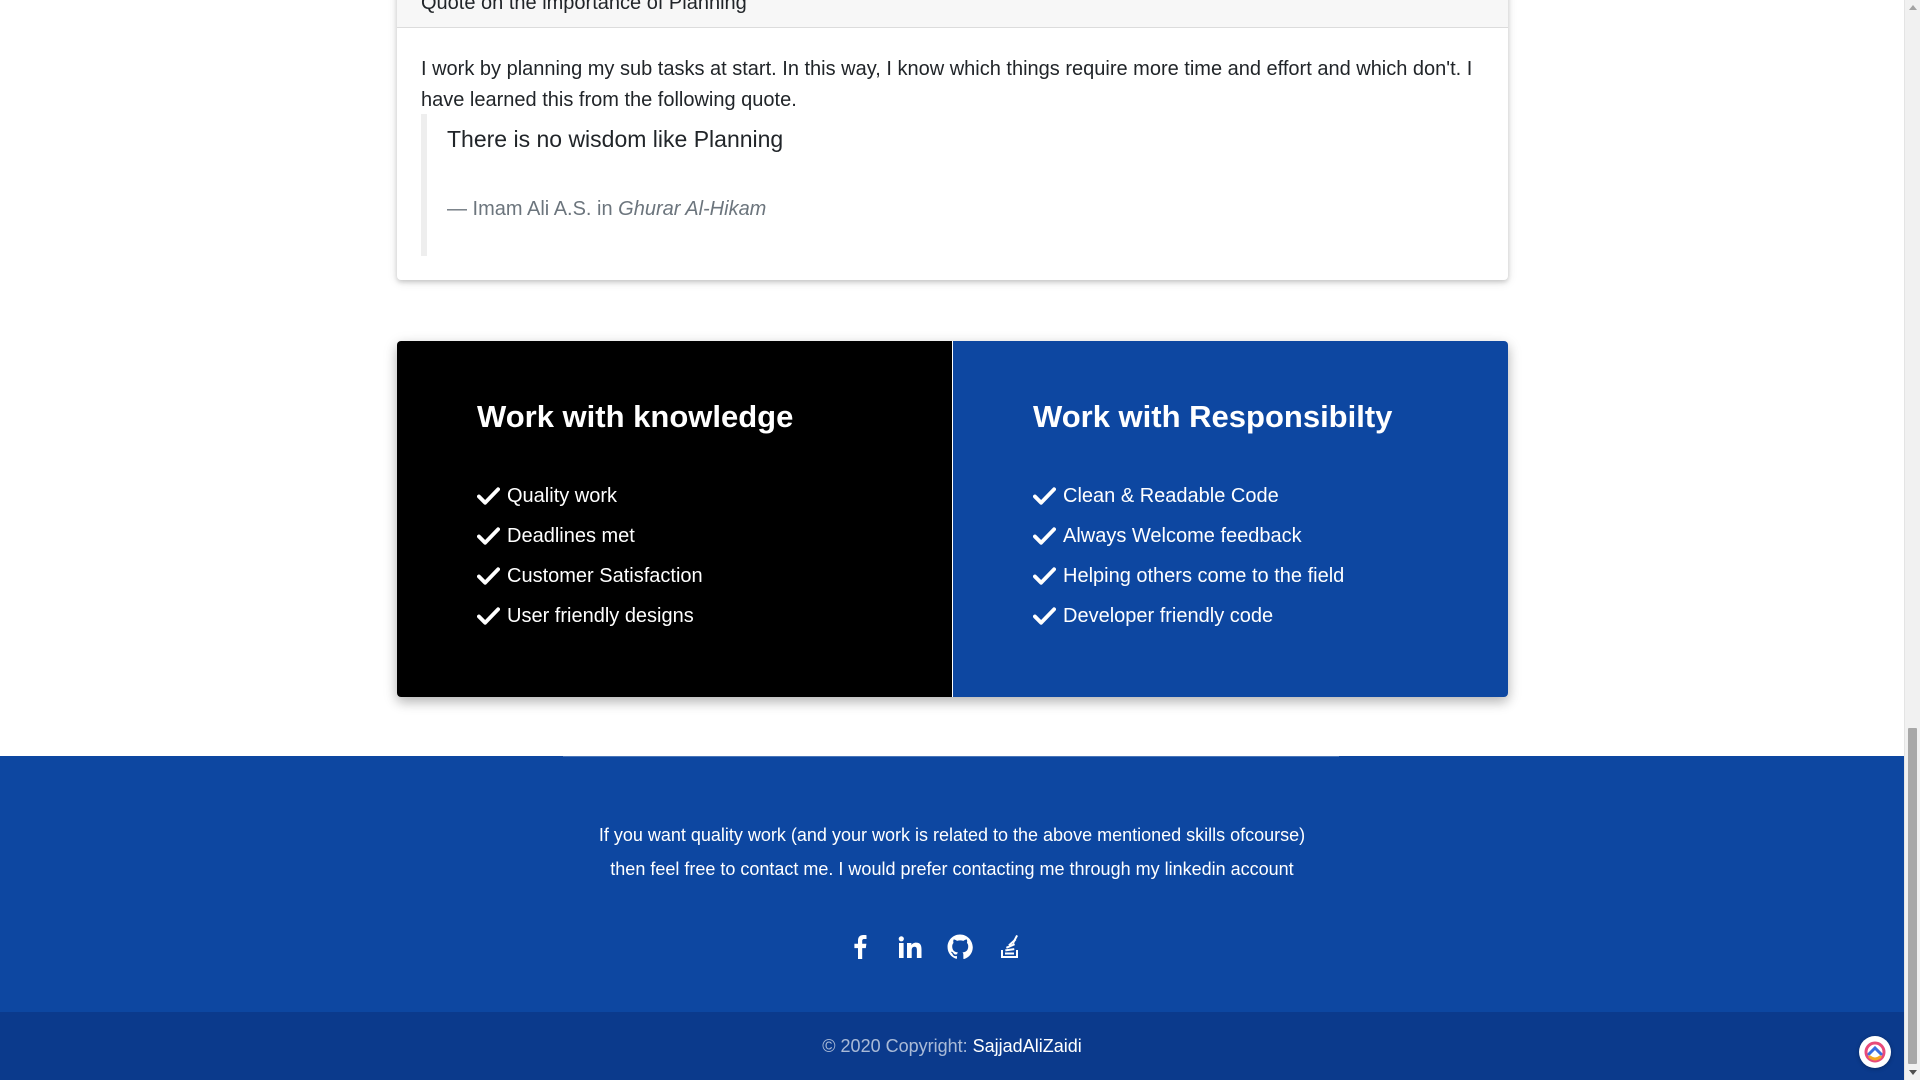 This screenshot has height=1080, width=1920. I want to click on linkedin-icon, so click(910, 947).